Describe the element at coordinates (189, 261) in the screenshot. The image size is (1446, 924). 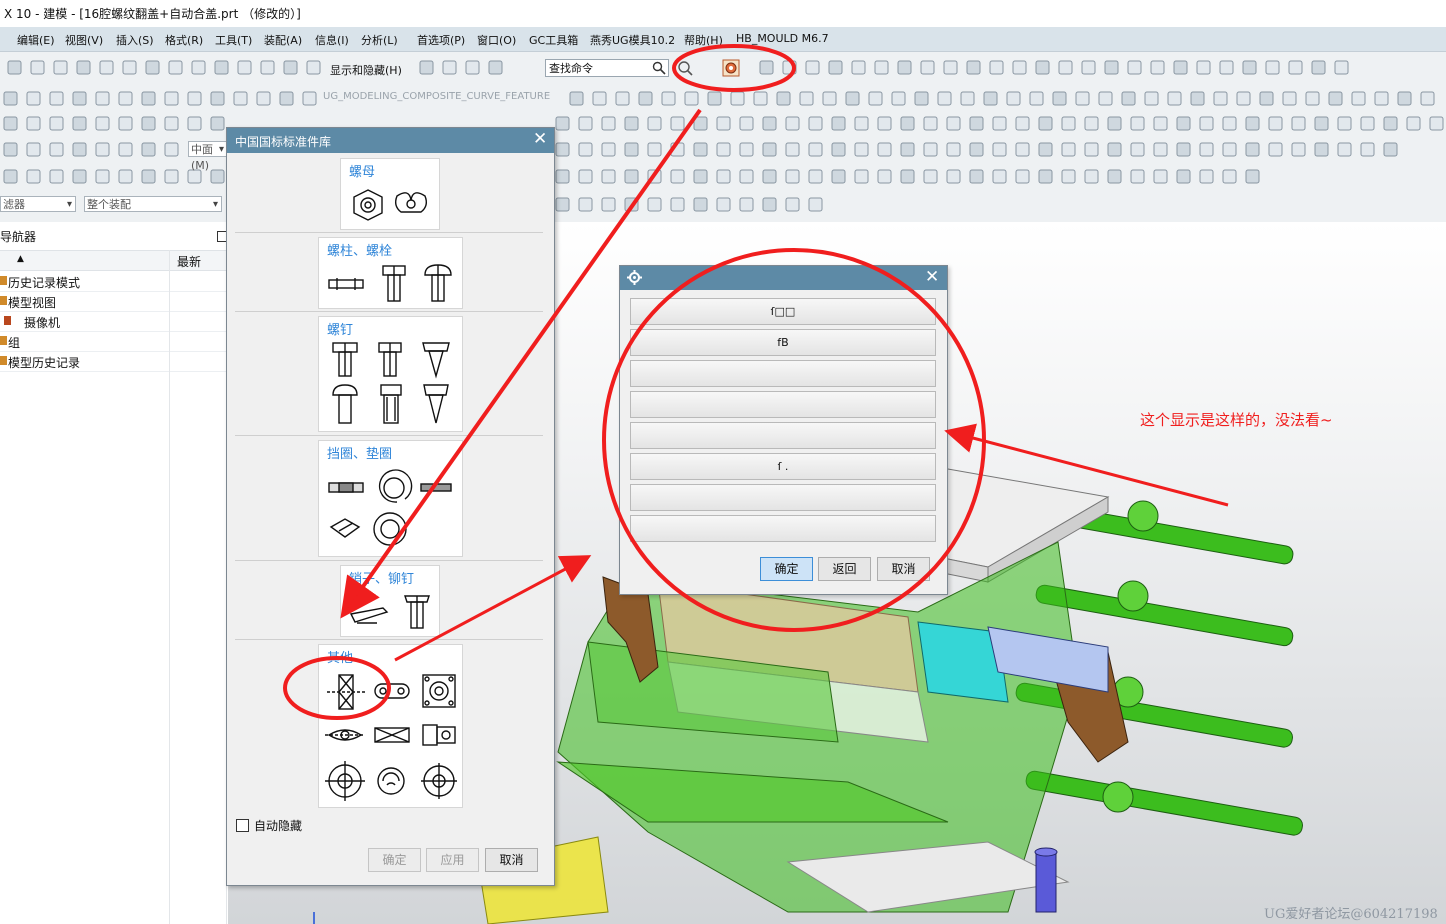
I see `column-recent: 最新` at that location.